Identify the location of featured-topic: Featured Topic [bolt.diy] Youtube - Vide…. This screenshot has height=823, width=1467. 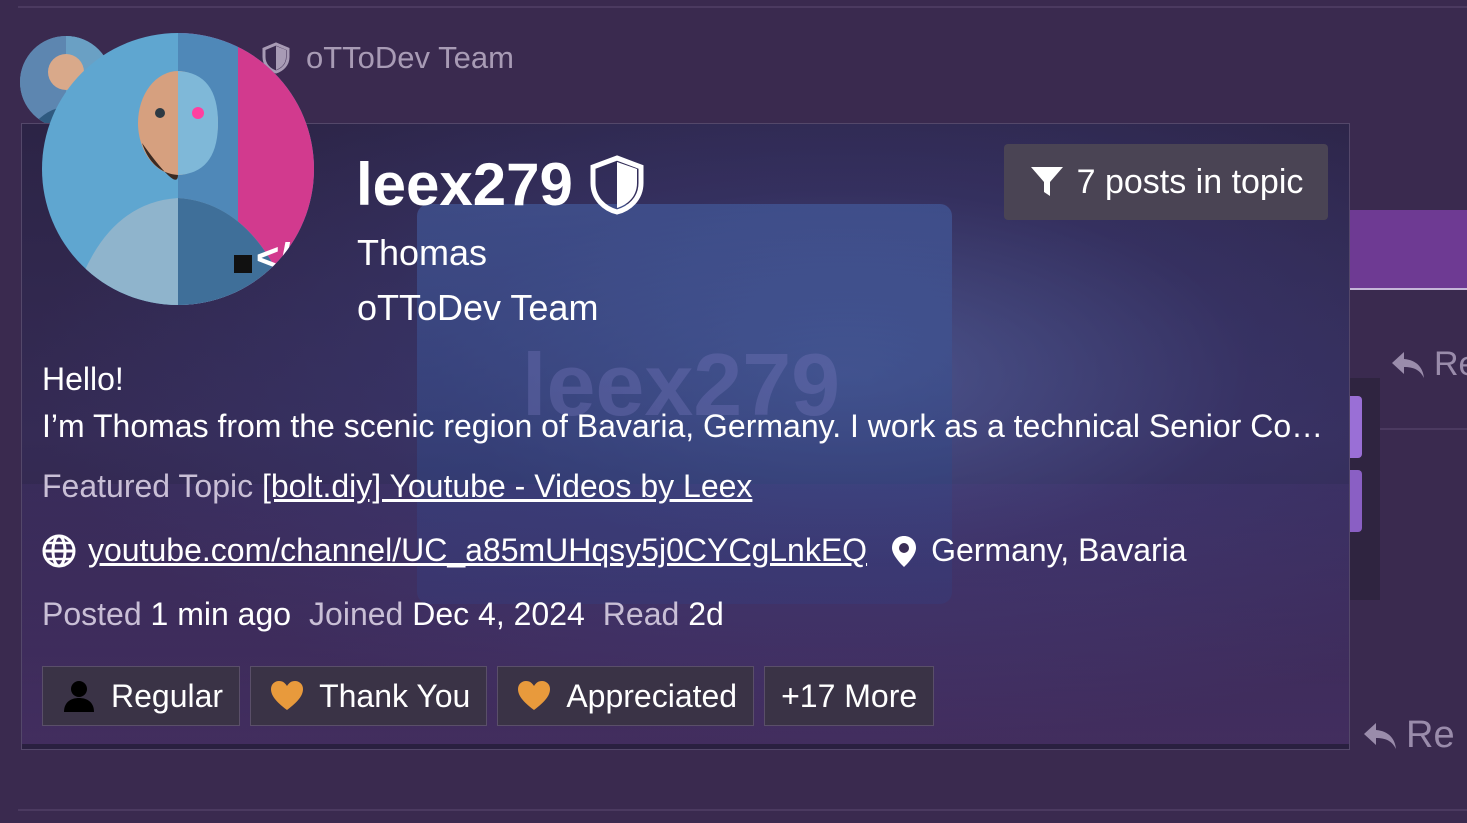
(397, 486).